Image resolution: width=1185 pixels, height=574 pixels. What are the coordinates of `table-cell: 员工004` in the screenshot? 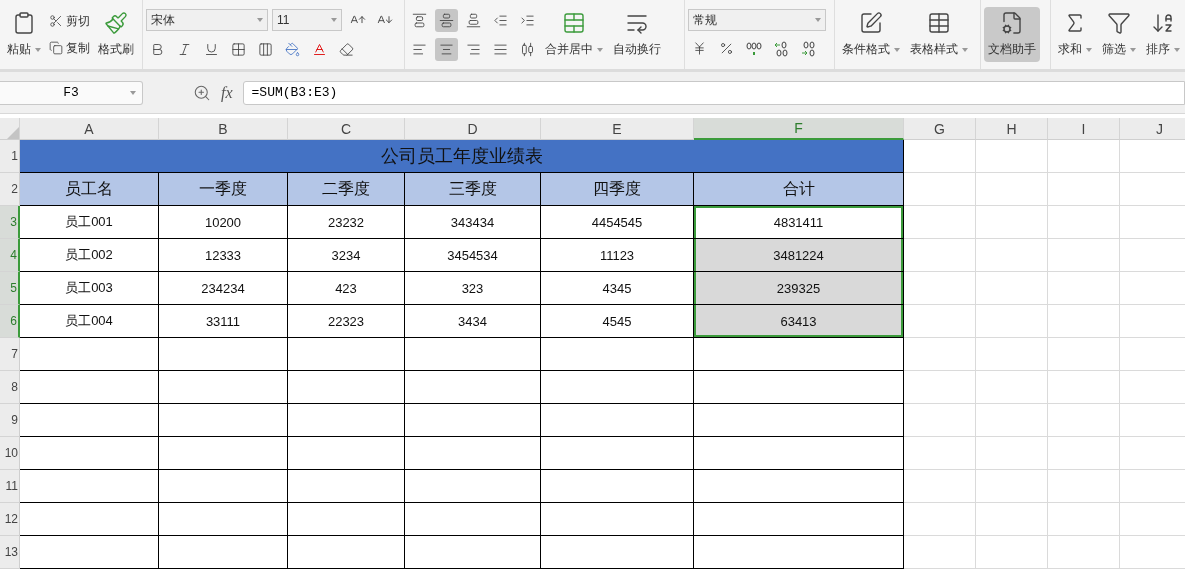 It's located at (89, 321).